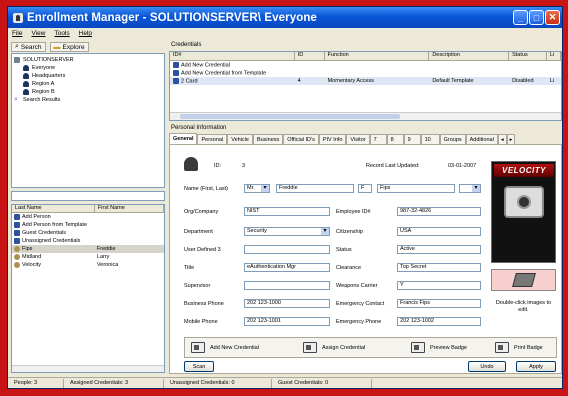  What do you see at coordinates (536, 17) in the screenshot?
I see `maximize-button: □` at bounding box center [536, 17].